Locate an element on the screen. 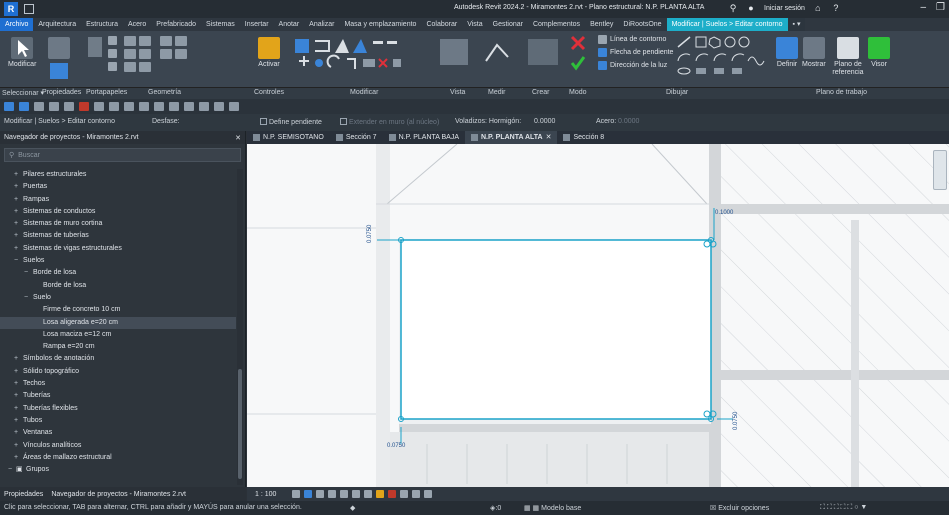 The height and width of the screenshot is (515, 949). exclude-options-toggle: ☒ Excluir opciones is located at coordinates (739, 508).